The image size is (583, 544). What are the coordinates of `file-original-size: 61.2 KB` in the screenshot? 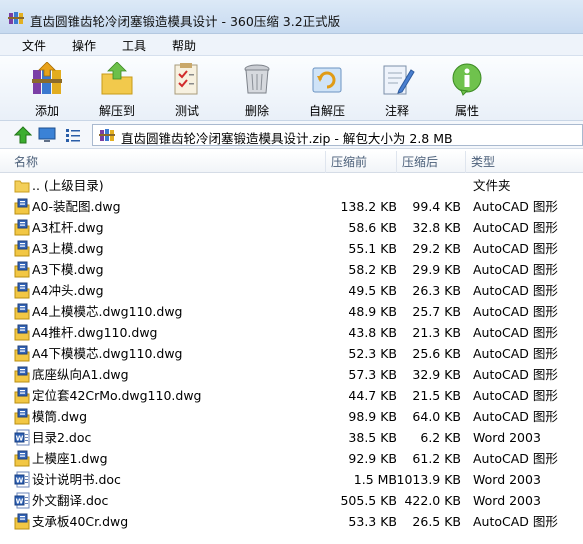 It's located at (436, 458).